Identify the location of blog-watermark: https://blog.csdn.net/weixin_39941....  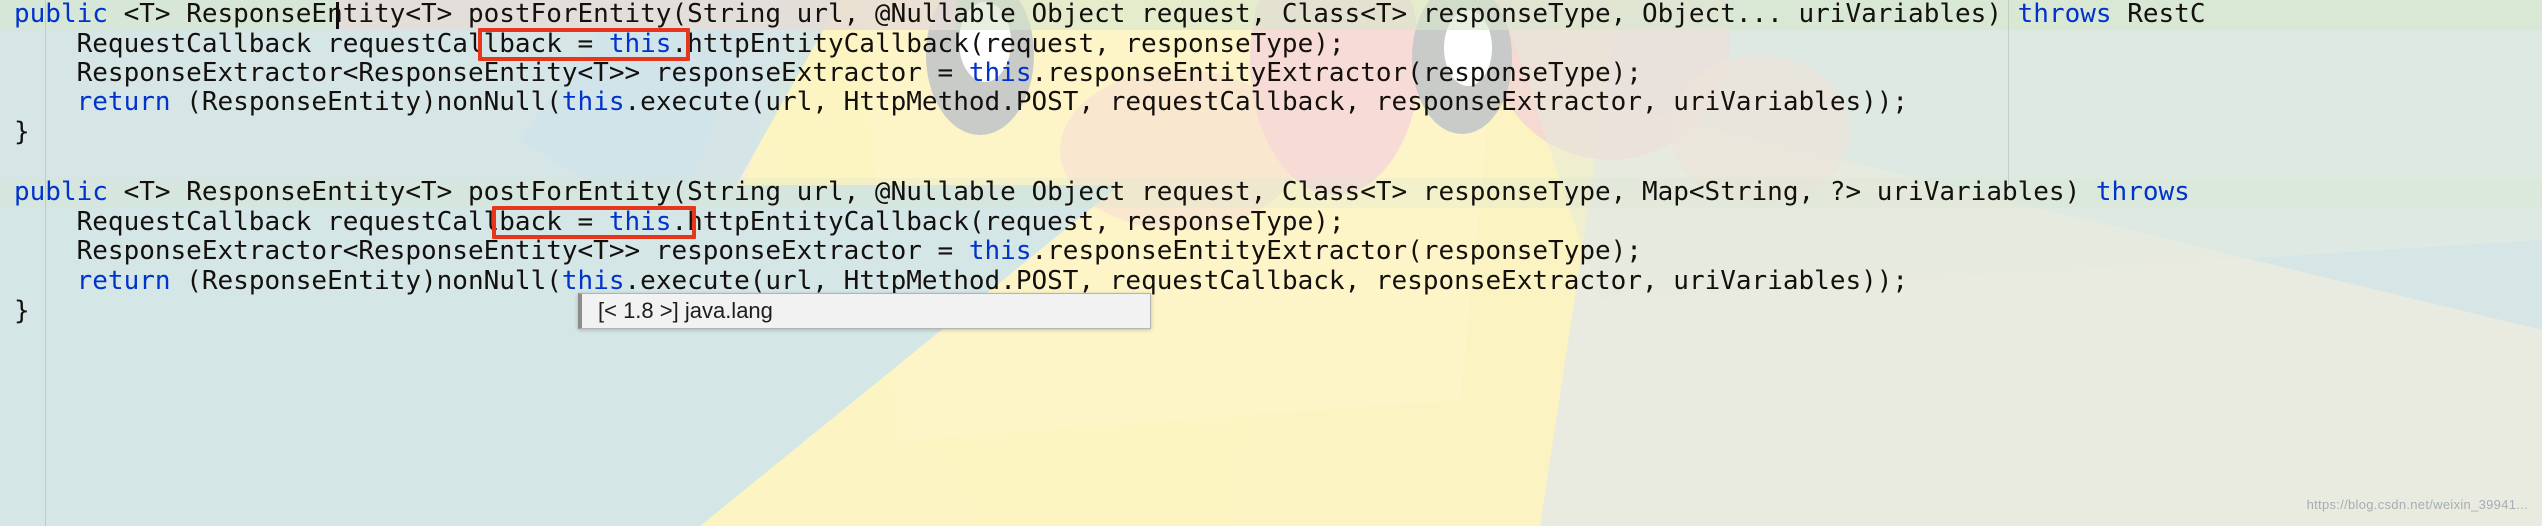
(2417, 504).